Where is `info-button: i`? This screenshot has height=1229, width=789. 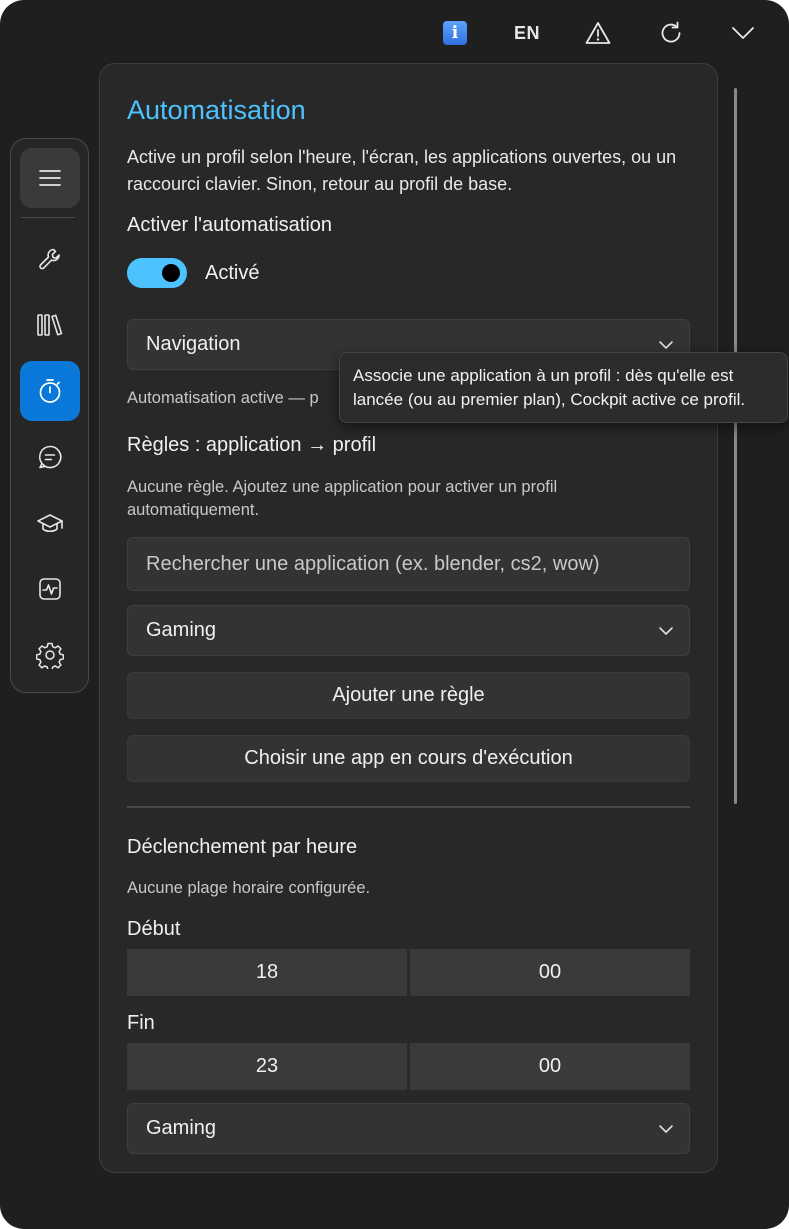
info-button: i is located at coordinates (455, 33).